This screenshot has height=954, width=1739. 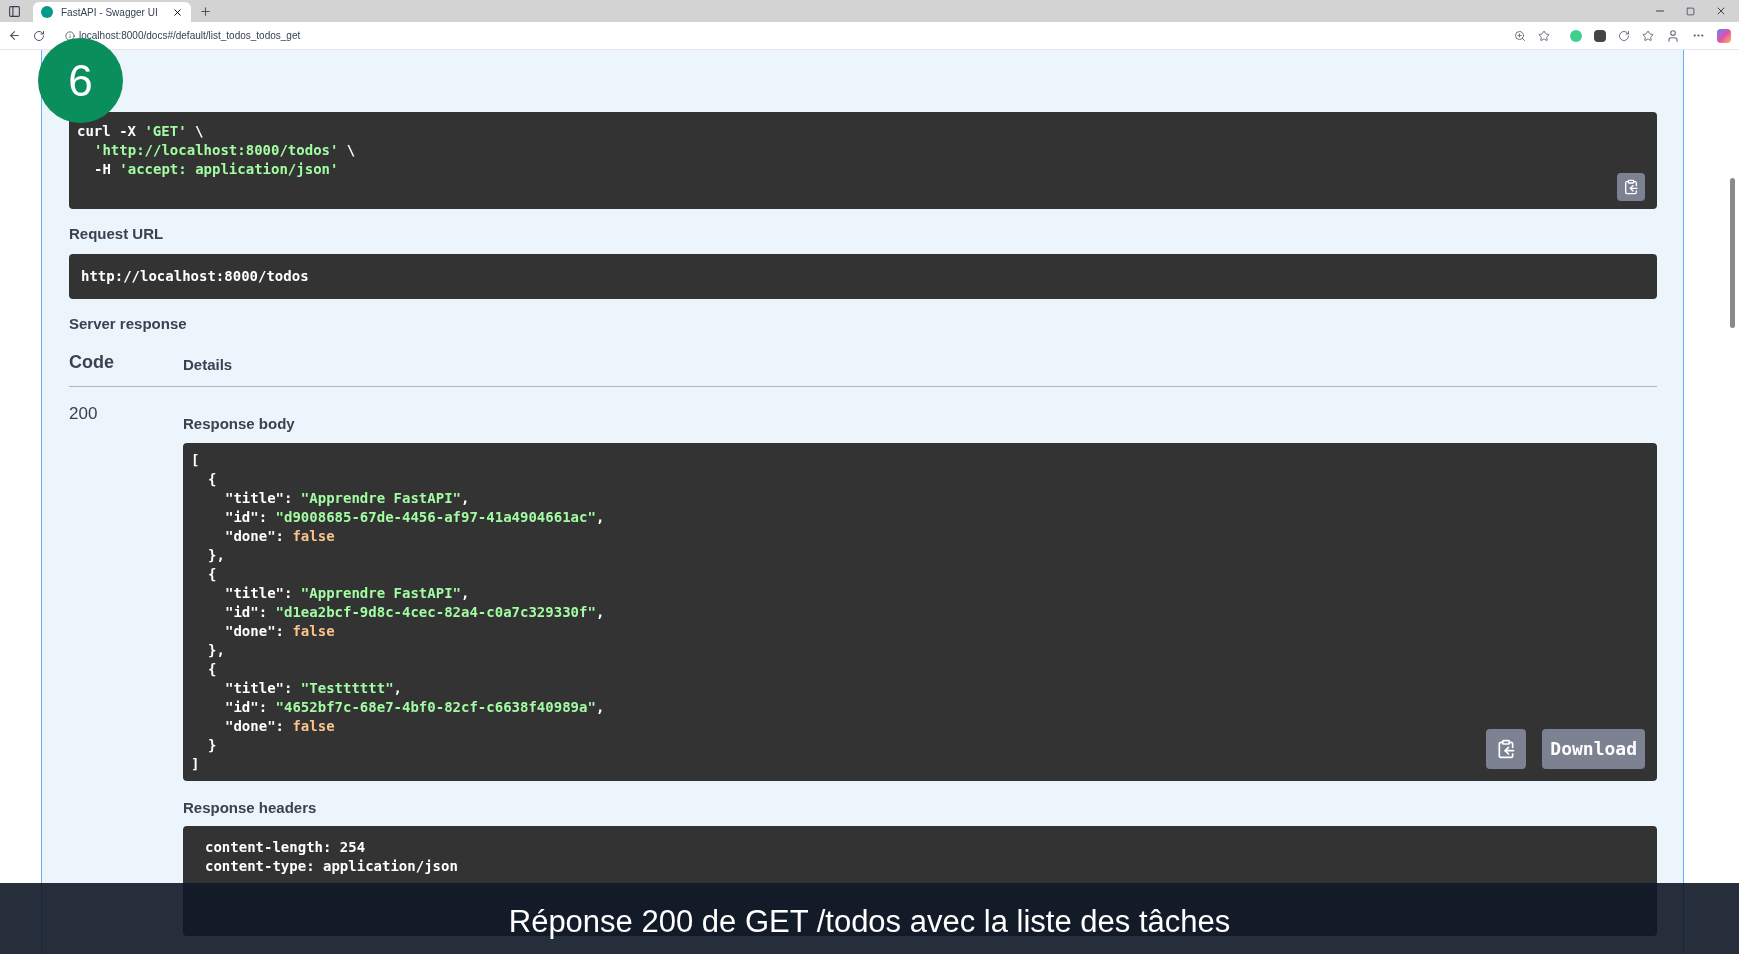 What do you see at coordinates (1690, 11) in the screenshot?
I see `restore-icon` at bounding box center [1690, 11].